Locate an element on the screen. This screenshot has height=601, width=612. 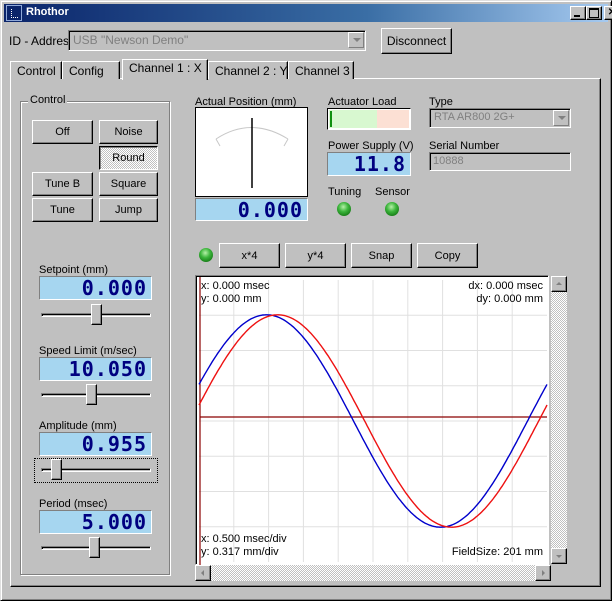
type-select: RTA AR800 2G+ is located at coordinates (500, 118).